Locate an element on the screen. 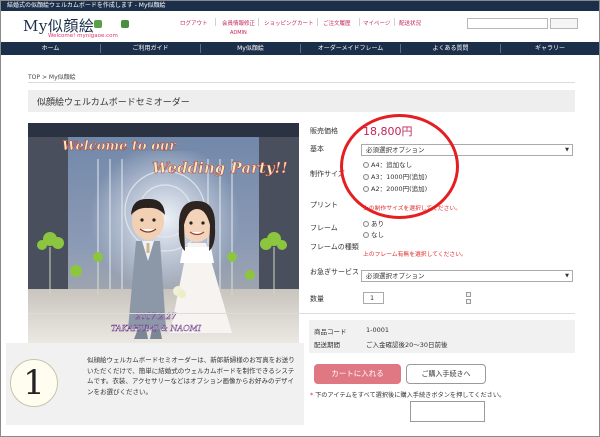  page-title-bar: 似顔絵ウェルカムボードセミオーダー is located at coordinates (301, 101).